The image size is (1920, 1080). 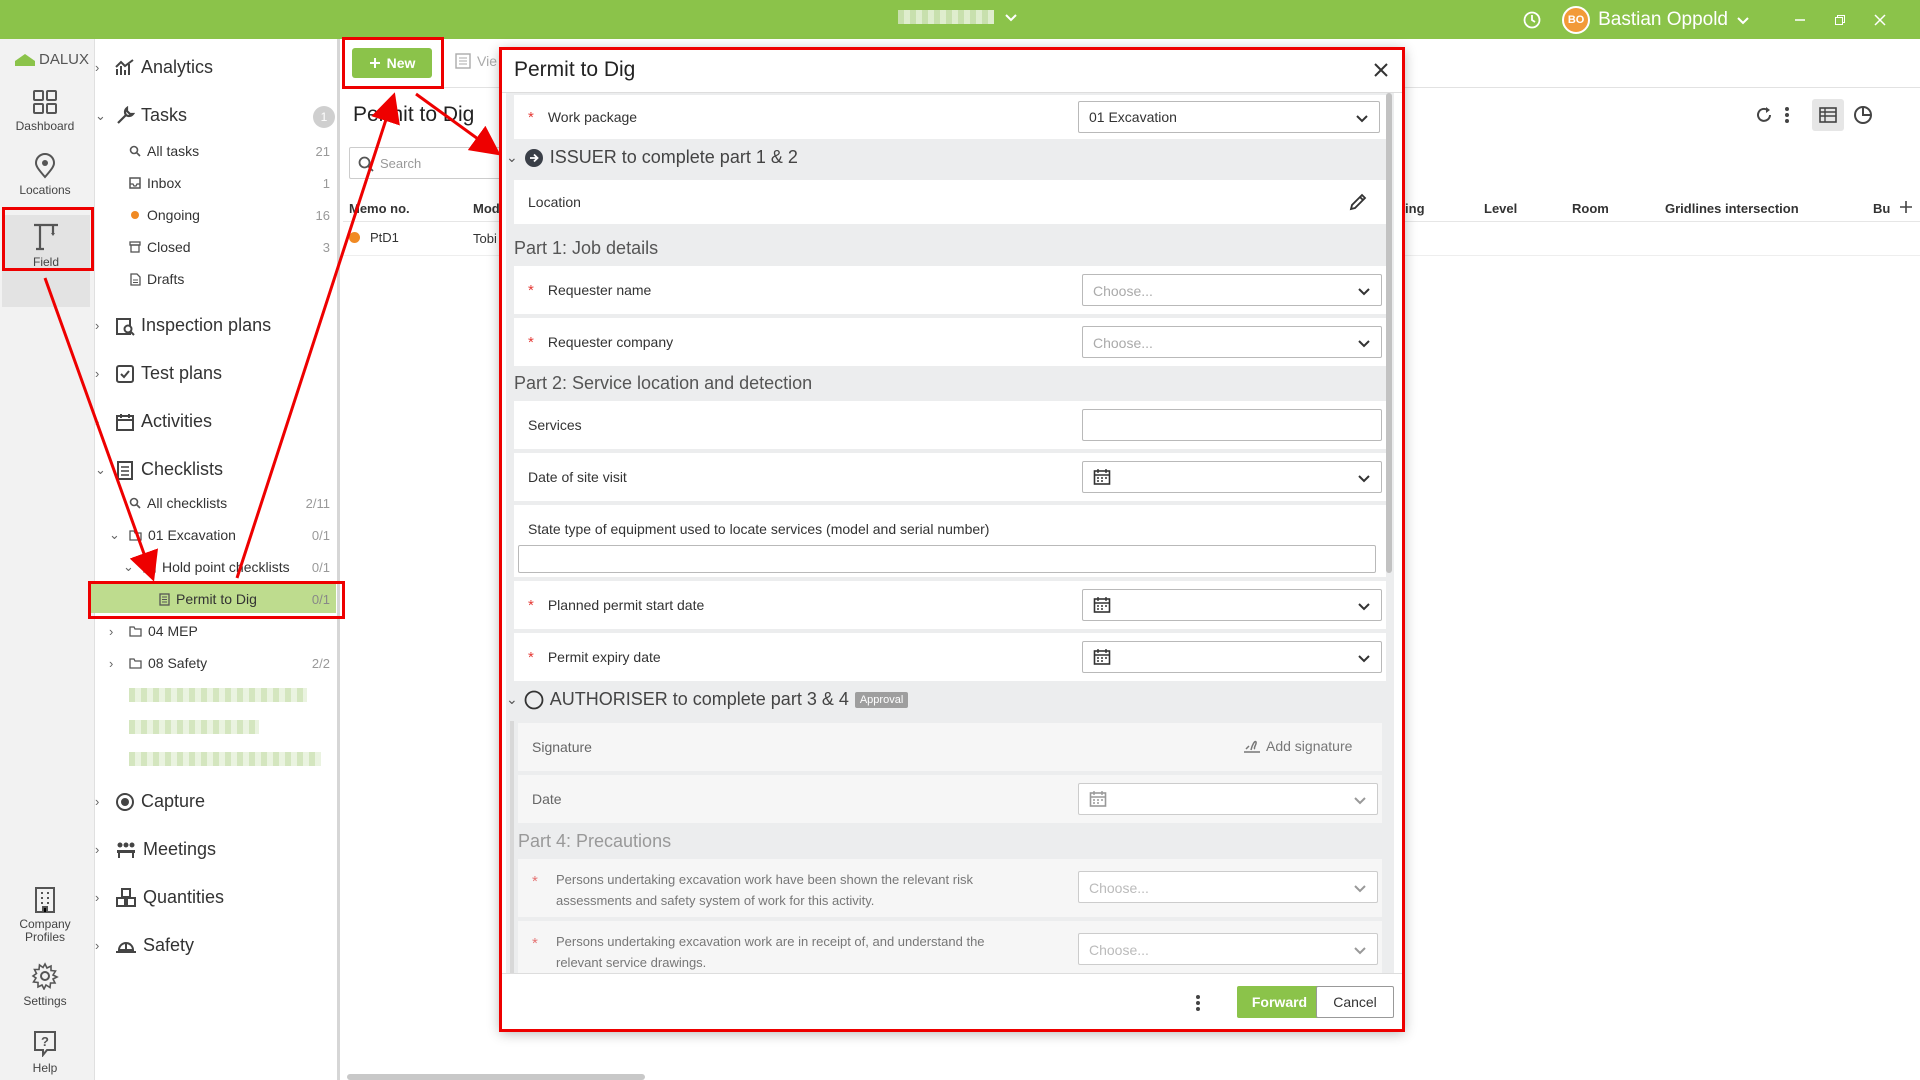 What do you see at coordinates (326, 247) in the screenshot?
I see `count: 3` at bounding box center [326, 247].